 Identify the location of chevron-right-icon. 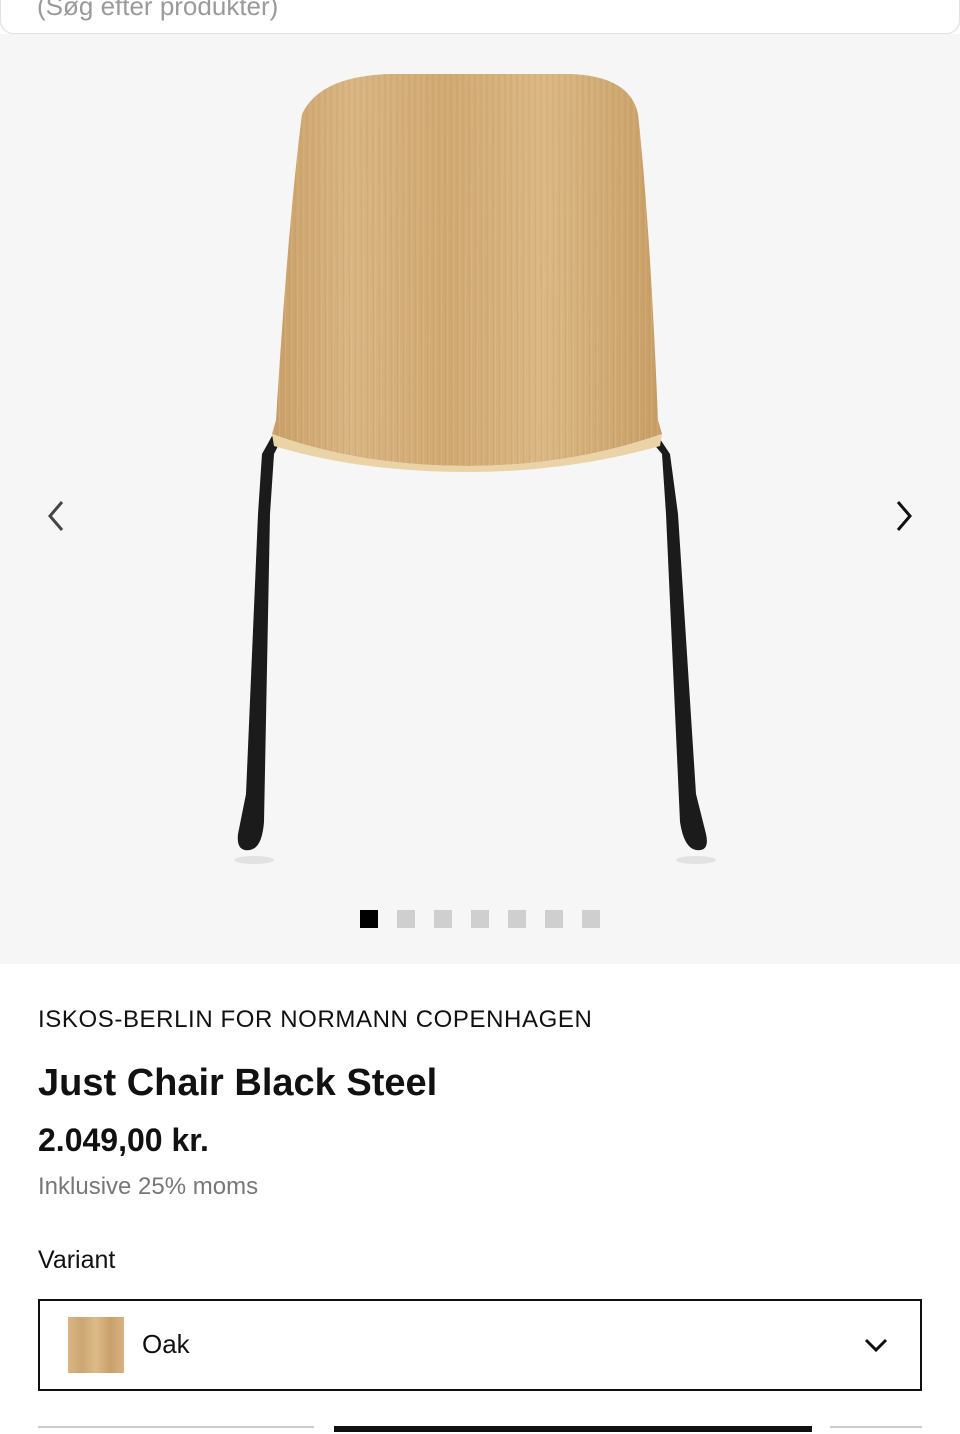
(904, 516).